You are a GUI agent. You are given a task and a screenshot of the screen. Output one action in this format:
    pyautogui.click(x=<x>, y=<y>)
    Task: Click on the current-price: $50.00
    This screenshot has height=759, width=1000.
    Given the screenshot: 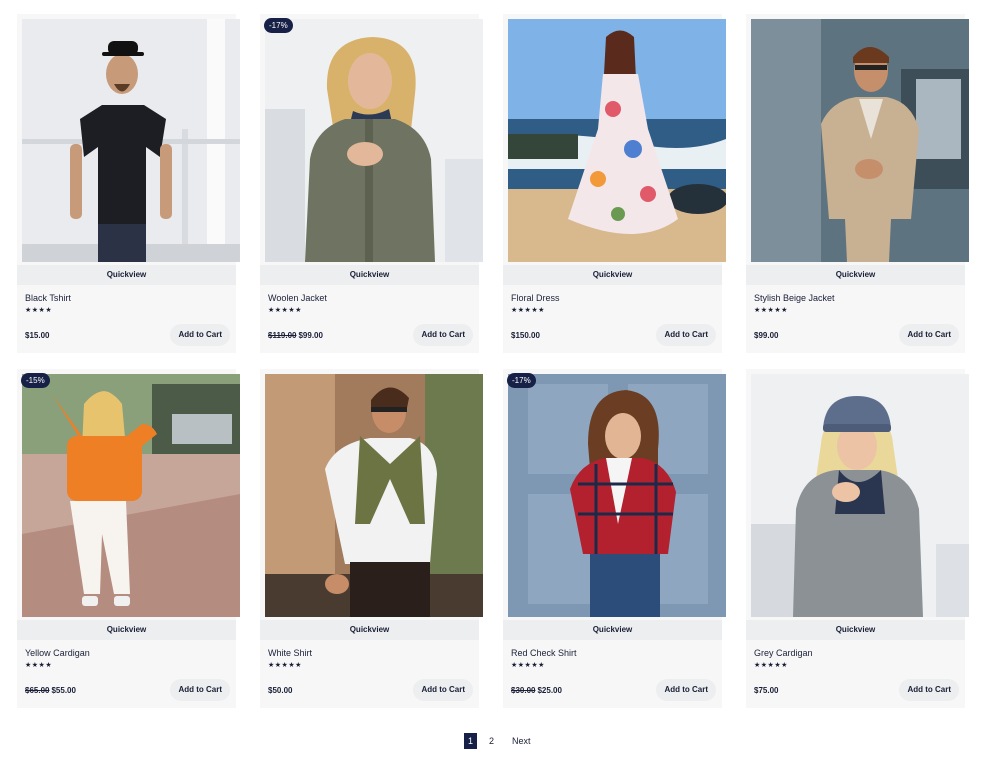 What is the action you would take?
    pyautogui.click(x=280, y=690)
    